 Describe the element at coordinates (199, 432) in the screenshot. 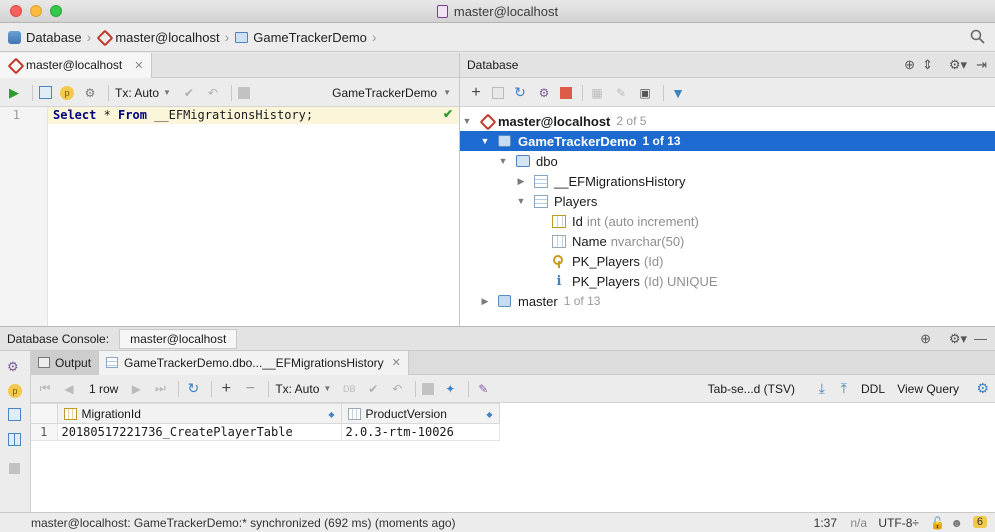

I see `table-cell: 20180517221736_CreatePlayerTable` at that location.